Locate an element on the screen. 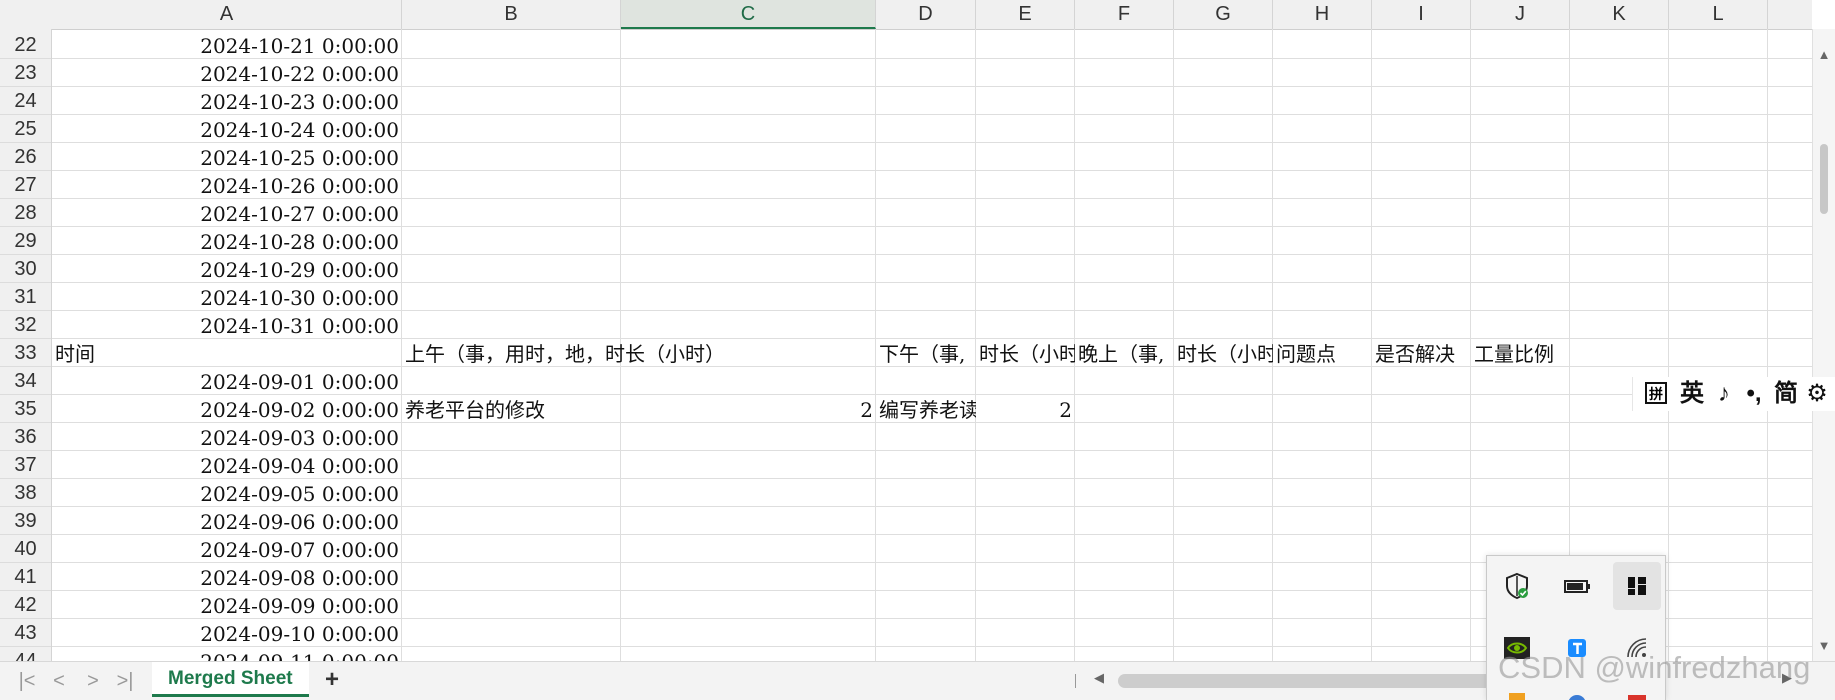 Image resolution: width=1835 pixels, height=700 pixels. cell-a30: 2024-10-29 0:00:00 is located at coordinates (227, 269).